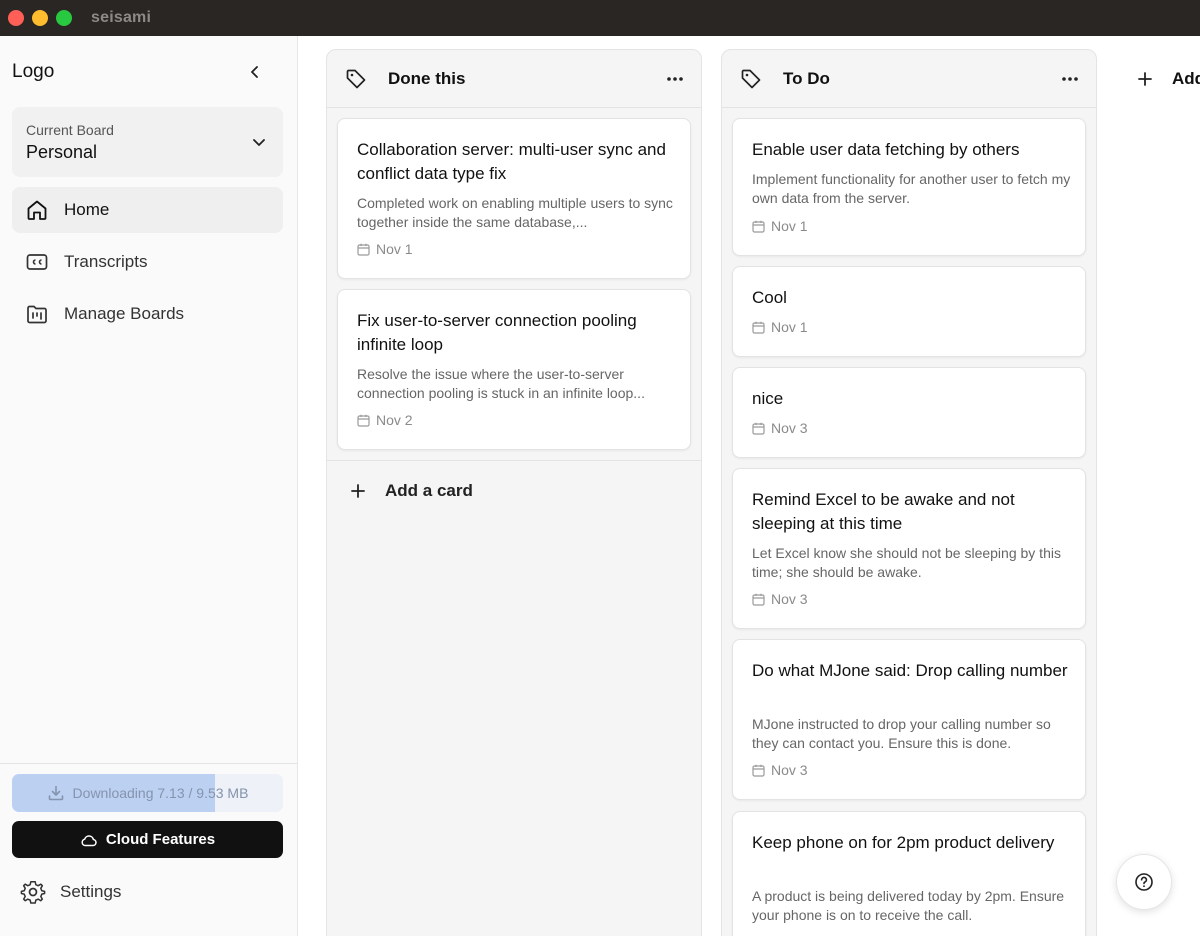 Image resolution: width=1200 pixels, height=936 pixels. Describe the element at coordinates (909, 79) in the screenshot. I see `column-header: To Do` at that location.